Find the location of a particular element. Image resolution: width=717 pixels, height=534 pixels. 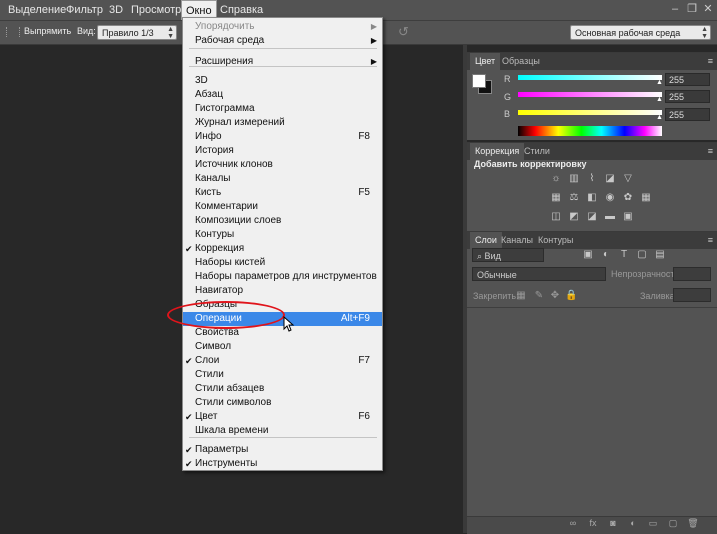

layers-divider is located at coordinates (592, 307).